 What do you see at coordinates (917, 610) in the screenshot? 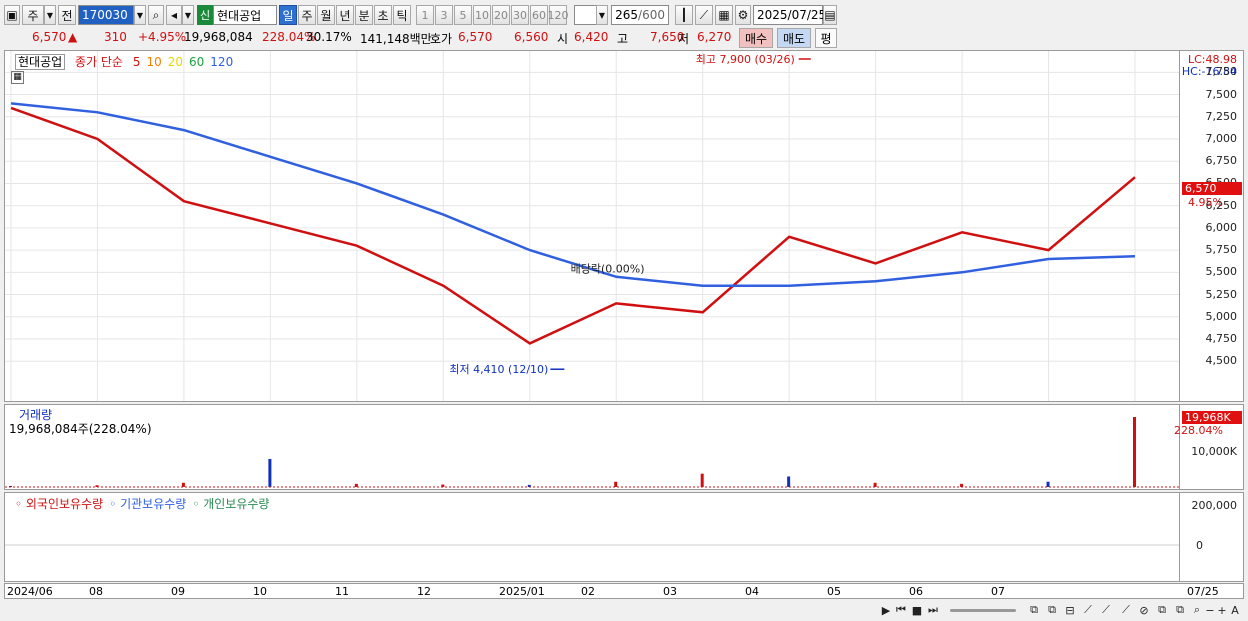
I see `stop-icon: ■` at bounding box center [917, 610].